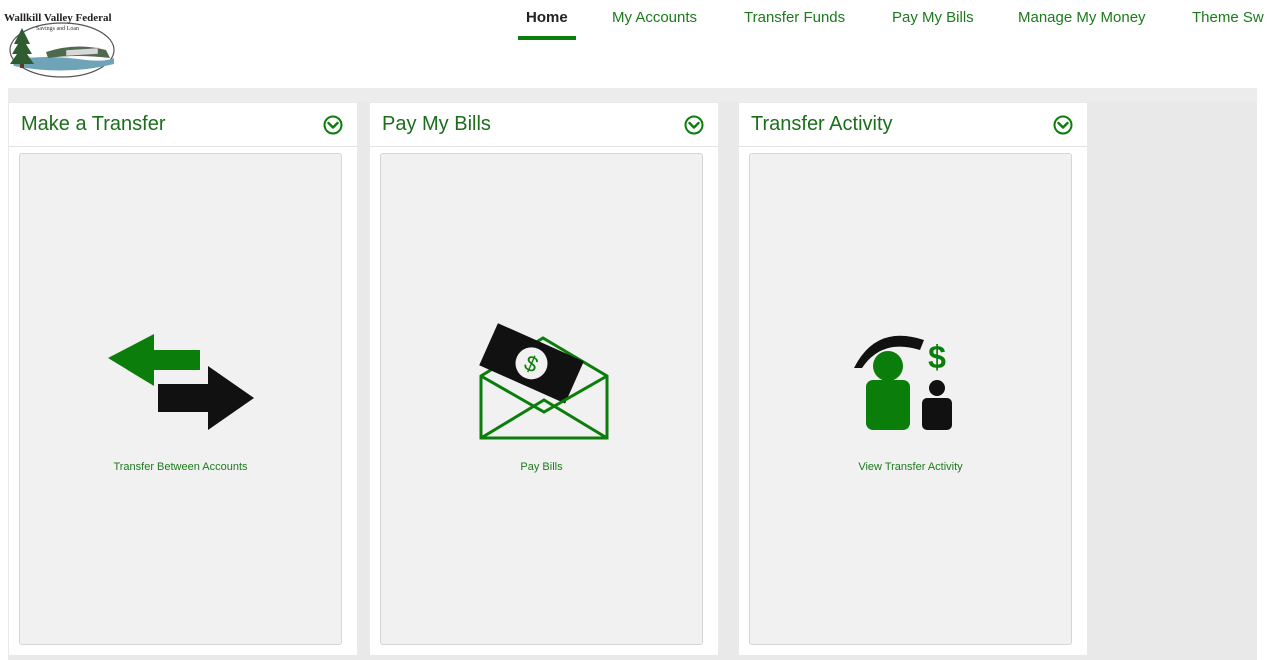 Image resolution: width=1268 pixels, height=660 pixels. What do you see at coordinates (436, 124) in the screenshot?
I see `card-title: Pay My Bills` at bounding box center [436, 124].